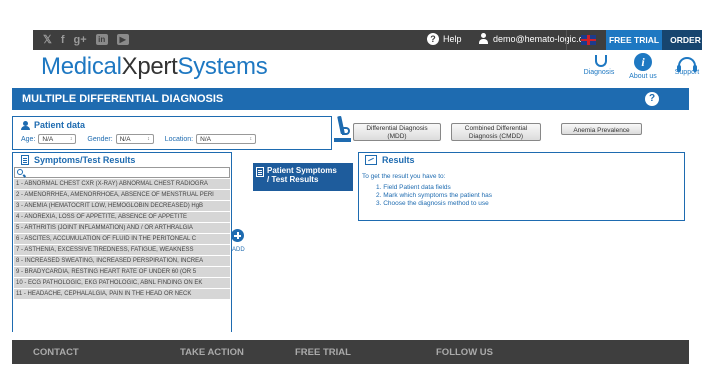 Image resolution: width=702 pixels, height=378 pixels. I want to click on footer-take-action: TAKE ACTION, so click(212, 352).